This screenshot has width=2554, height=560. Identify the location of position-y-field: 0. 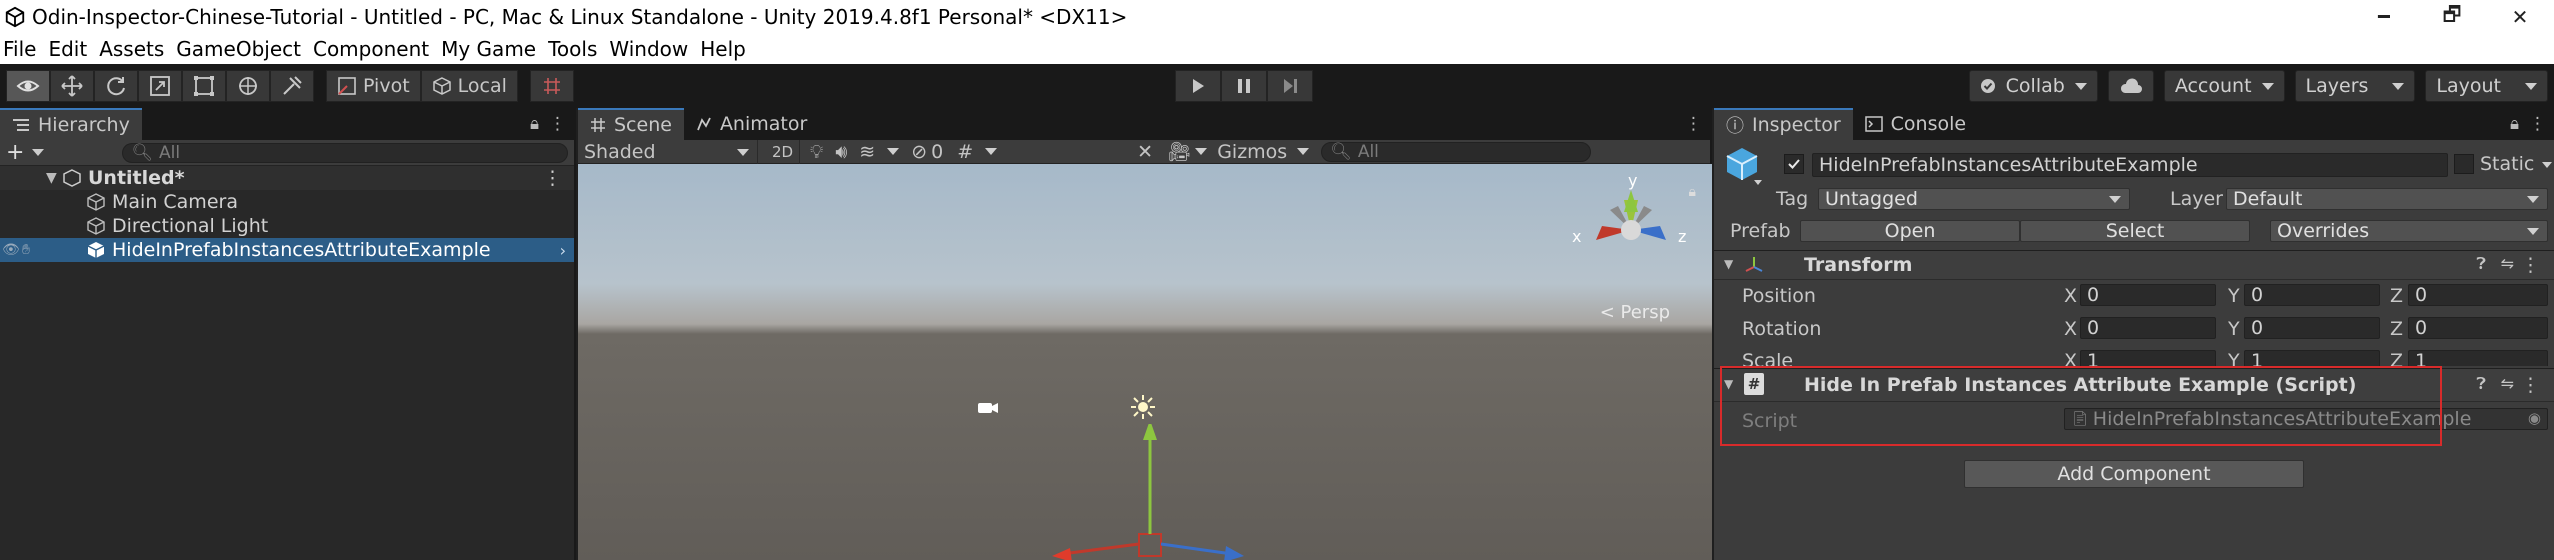
(2312, 295).